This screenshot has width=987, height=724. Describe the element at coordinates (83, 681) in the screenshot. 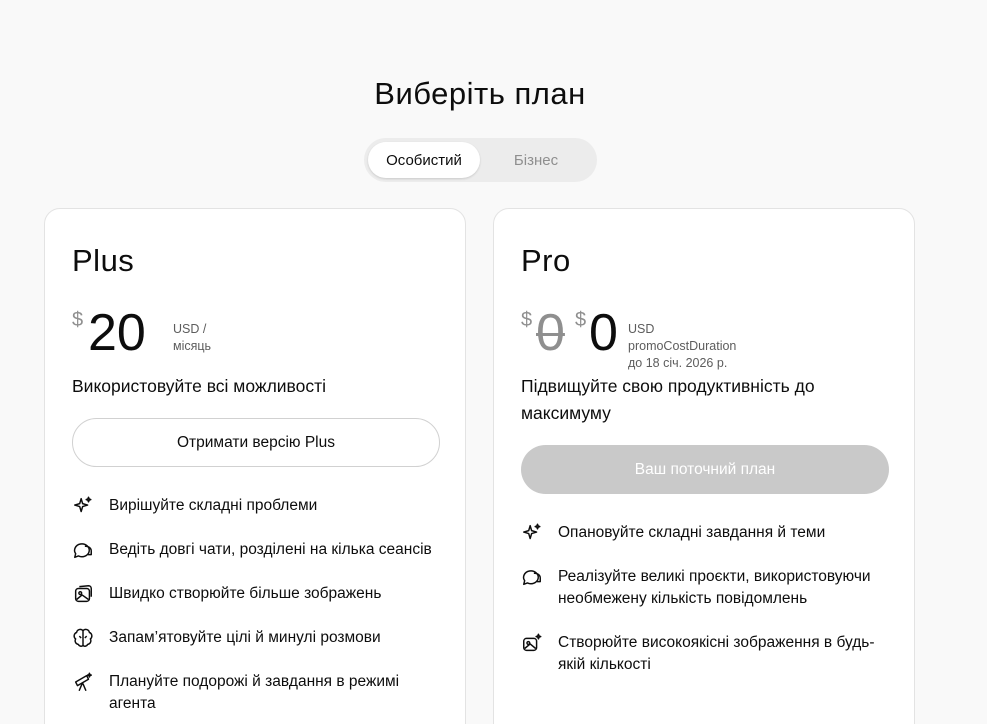

I see `telescope-icon` at that location.